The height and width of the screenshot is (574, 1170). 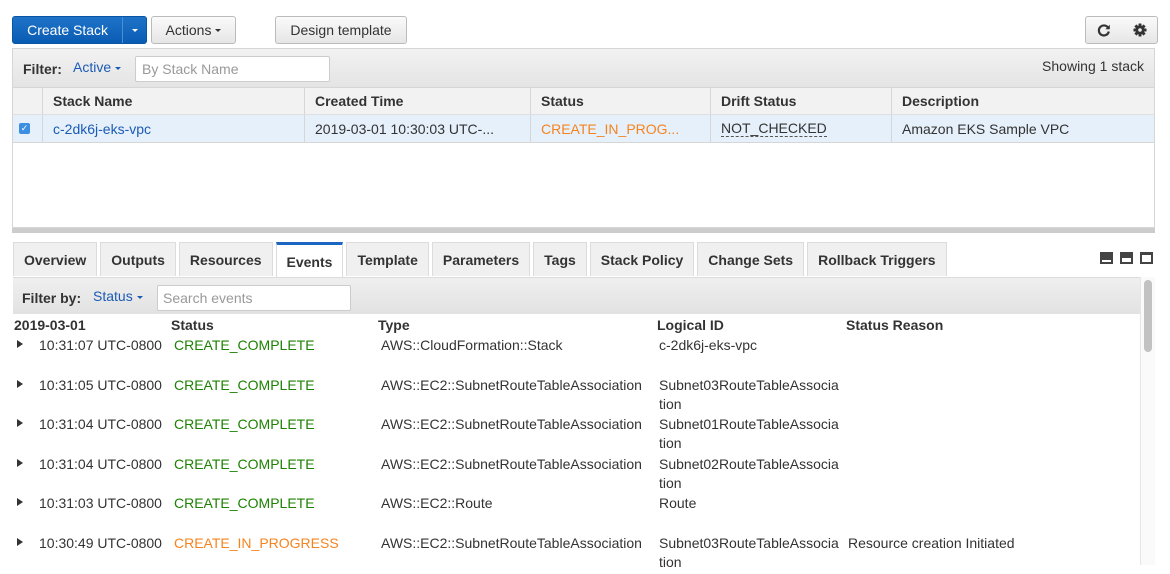 I want to click on event-logical-id: Subnet02RouteTableAssociation, so click(x=749, y=473).